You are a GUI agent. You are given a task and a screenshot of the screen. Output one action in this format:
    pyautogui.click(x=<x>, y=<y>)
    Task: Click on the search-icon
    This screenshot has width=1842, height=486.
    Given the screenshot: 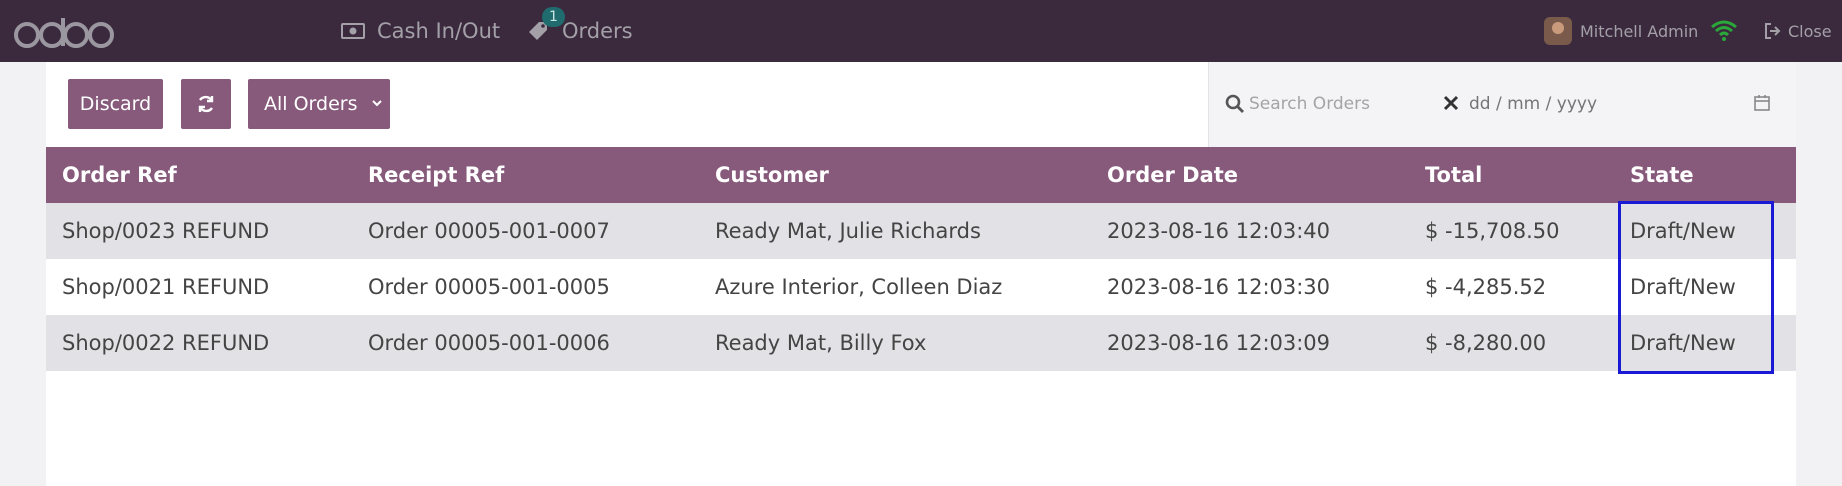 What is the action you would take?
    pyautogui.click(x=1234, y=103)
    